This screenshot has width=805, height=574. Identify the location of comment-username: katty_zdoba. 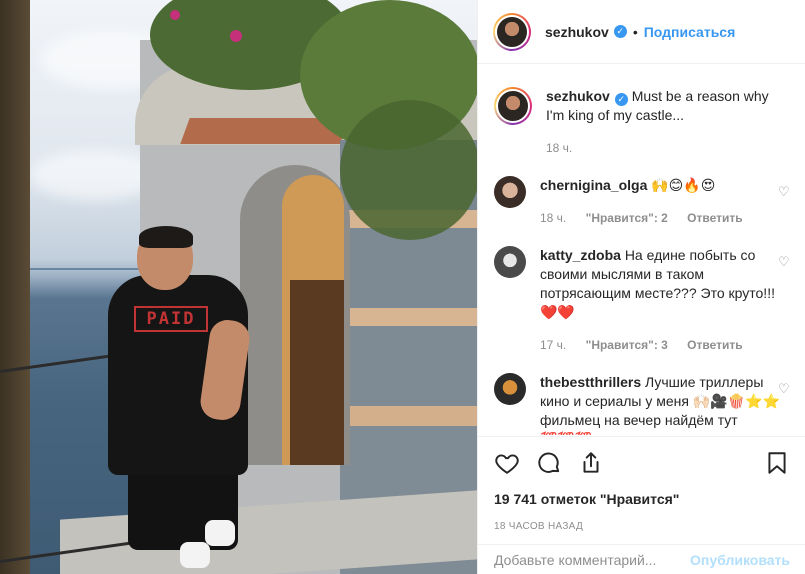
(580, 255).